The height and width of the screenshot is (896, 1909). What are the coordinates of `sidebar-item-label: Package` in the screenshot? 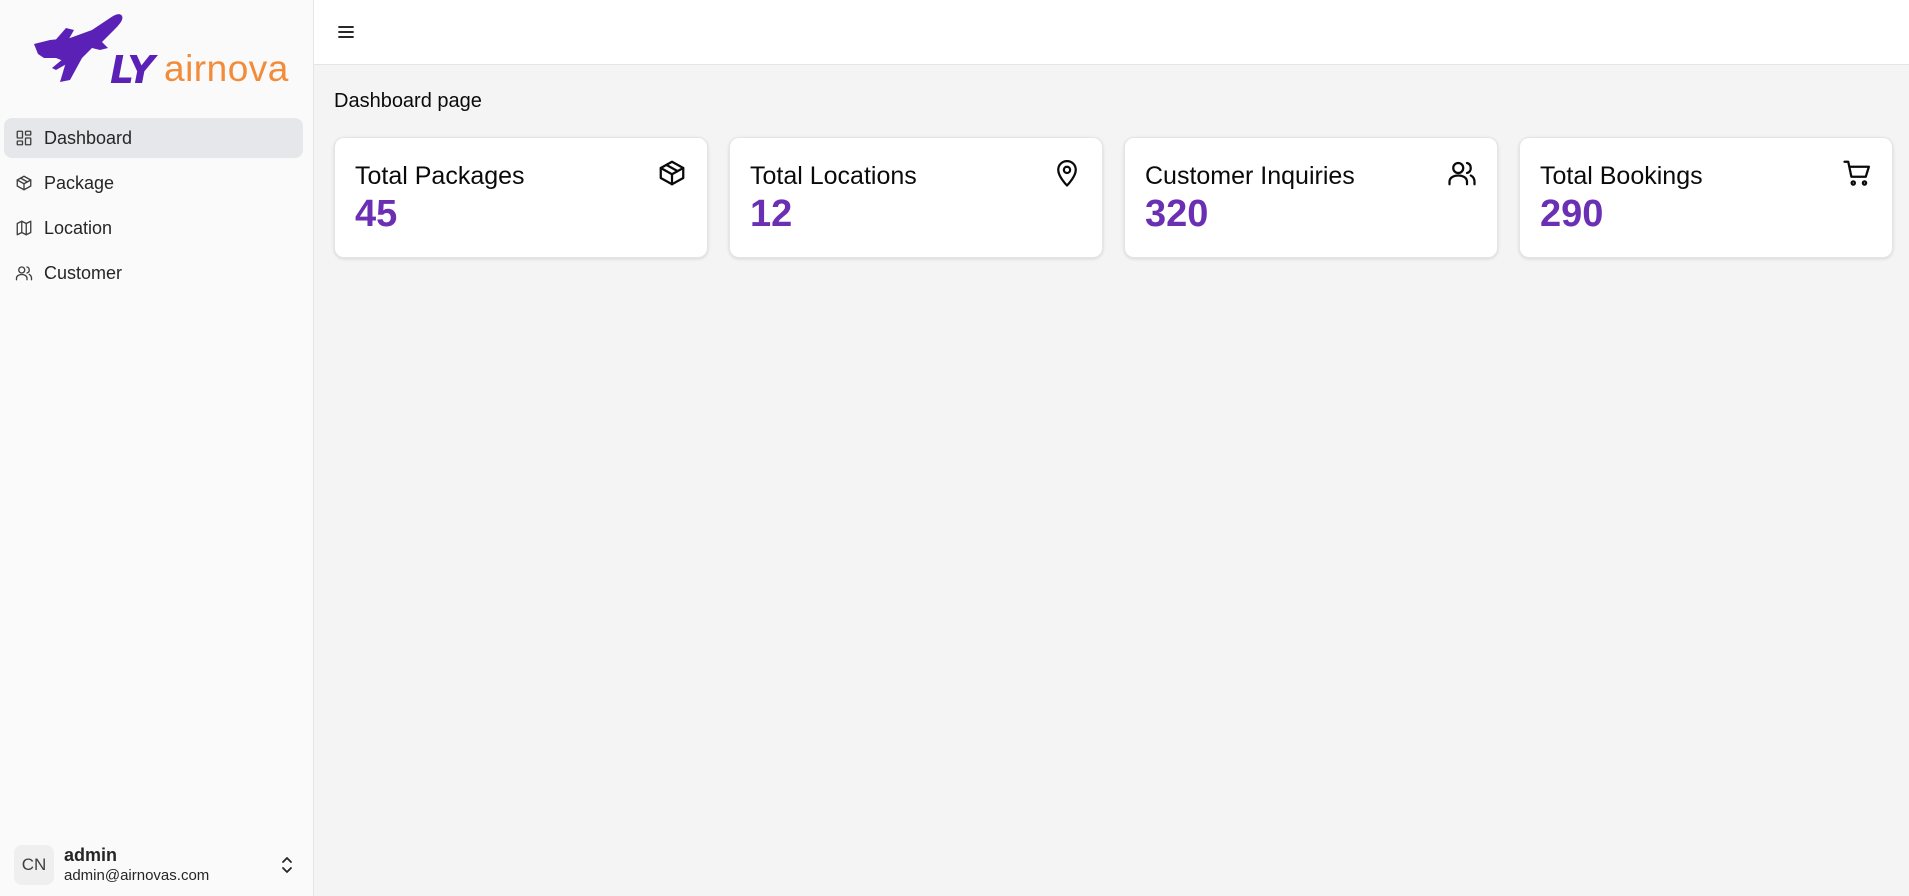 It's located at (79, 182).